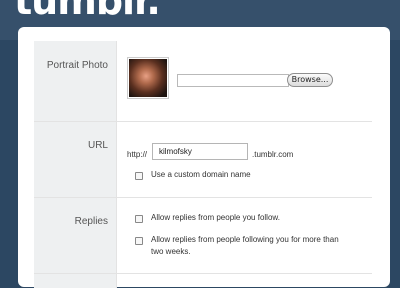 This screenshot has width=400, height=288. I want to click on replies-follow-checkbox, so click(139, 219).